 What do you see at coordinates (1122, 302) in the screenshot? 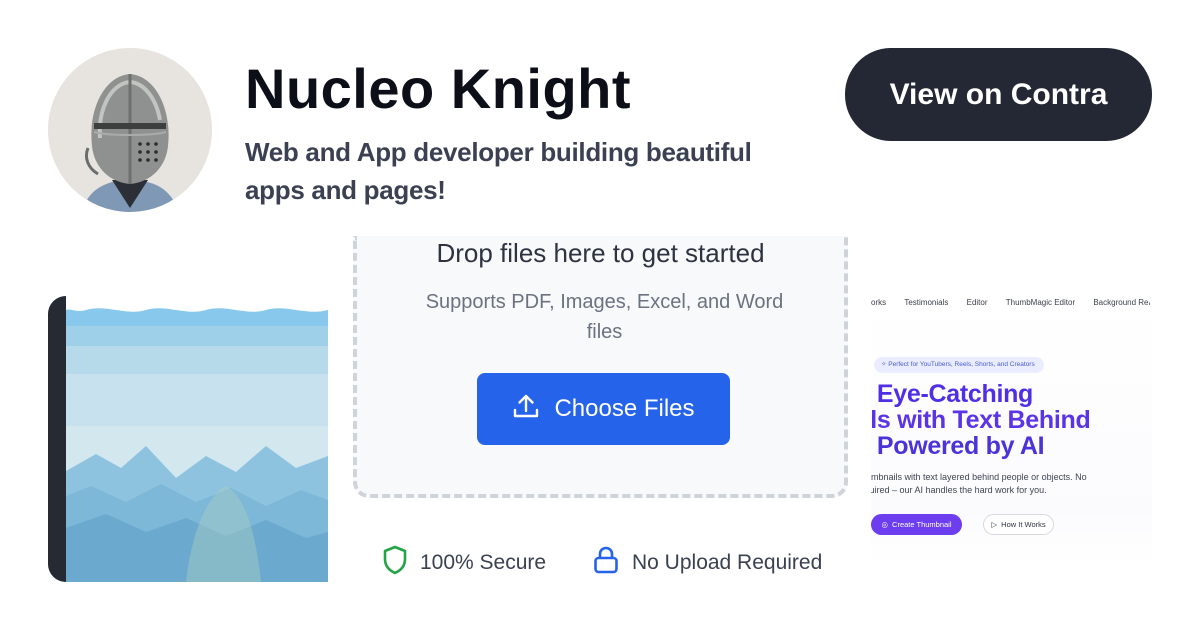
I see `preview-nav-item: Background Remover` at bounding box center [1122, 302].